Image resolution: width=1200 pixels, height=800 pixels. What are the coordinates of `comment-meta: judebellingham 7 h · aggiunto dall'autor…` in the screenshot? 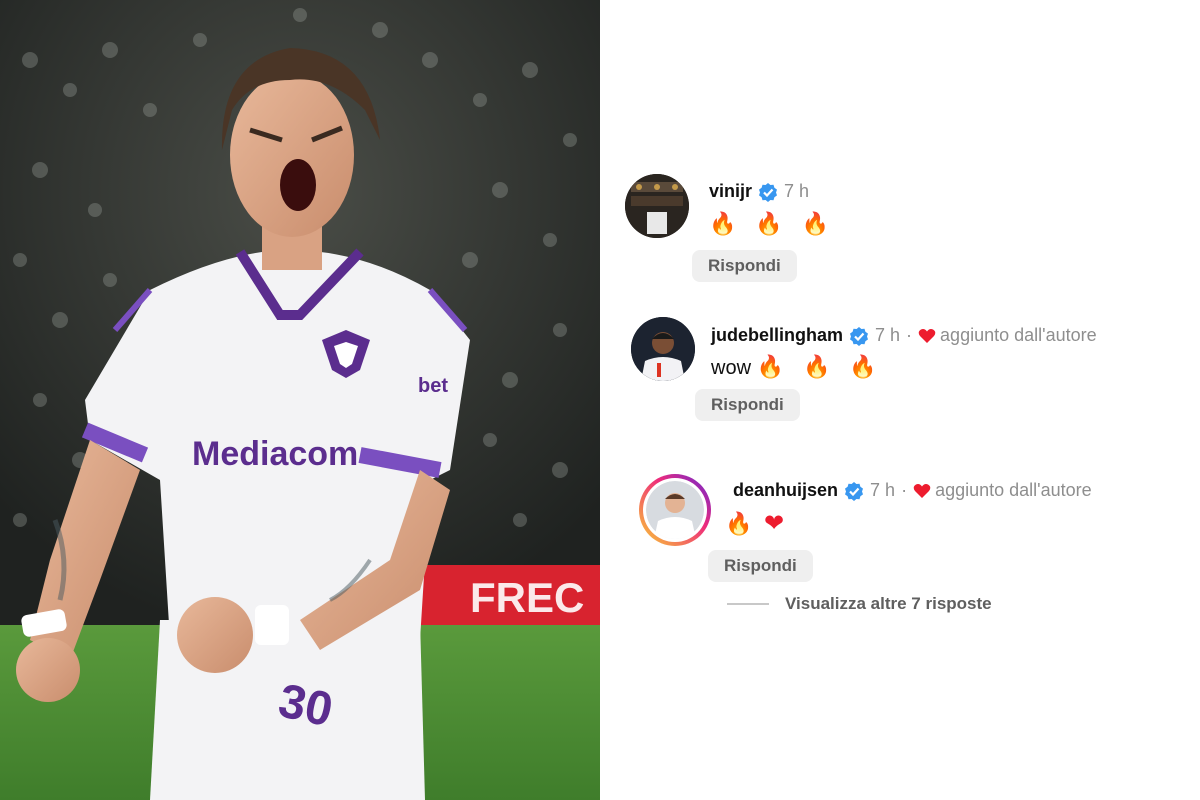 It's located at (904, 335).